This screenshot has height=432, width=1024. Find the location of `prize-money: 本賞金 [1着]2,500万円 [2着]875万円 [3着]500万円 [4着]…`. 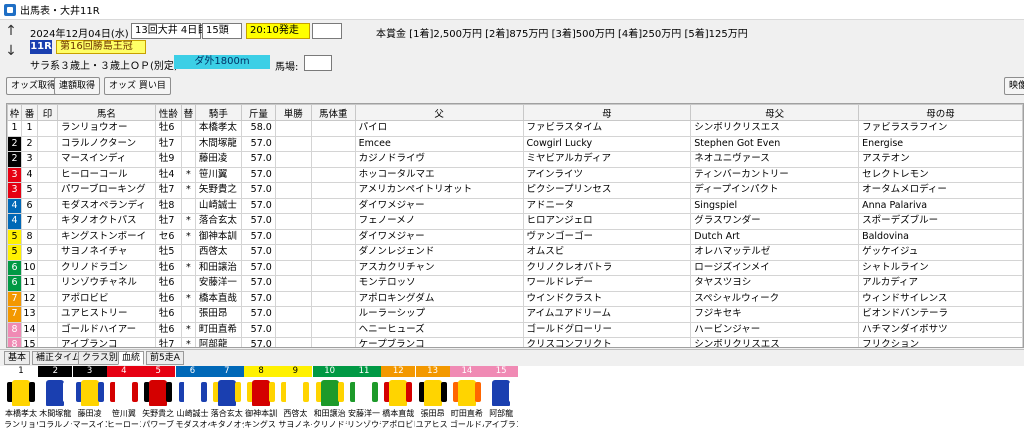

prize-money: 本賞金 [1着]2,500万円 [2着]875万円 [3着]500万円 [4着]… is located at coordinates (562, 34).